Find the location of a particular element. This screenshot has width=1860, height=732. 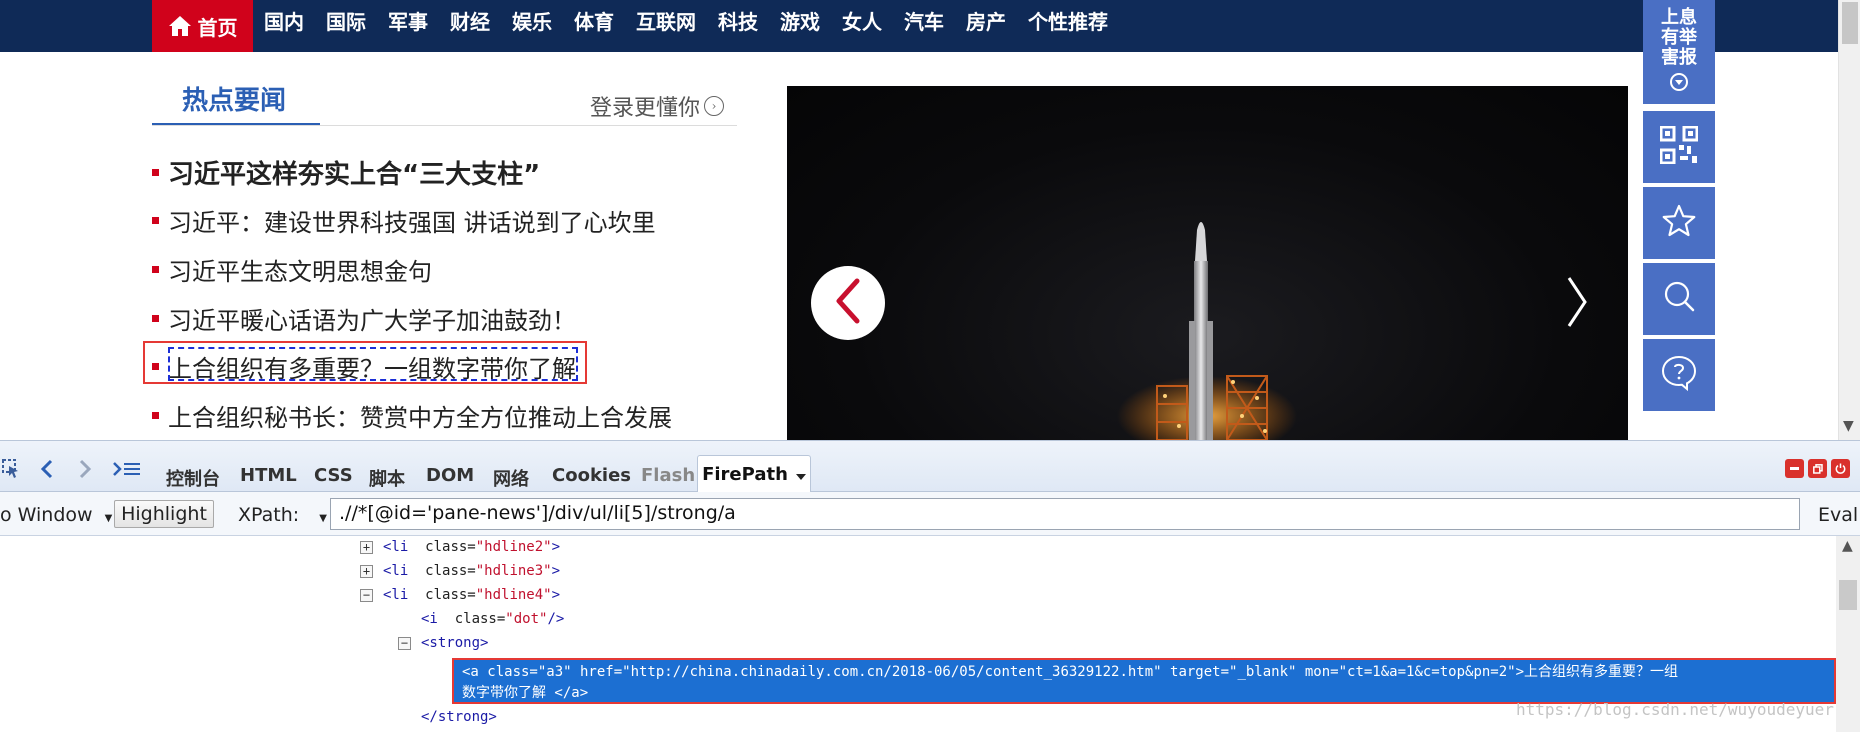

headline-item: 习近平：建设世界科技强国 讲话说到了心坎里 is located at coordinates (404, 220).